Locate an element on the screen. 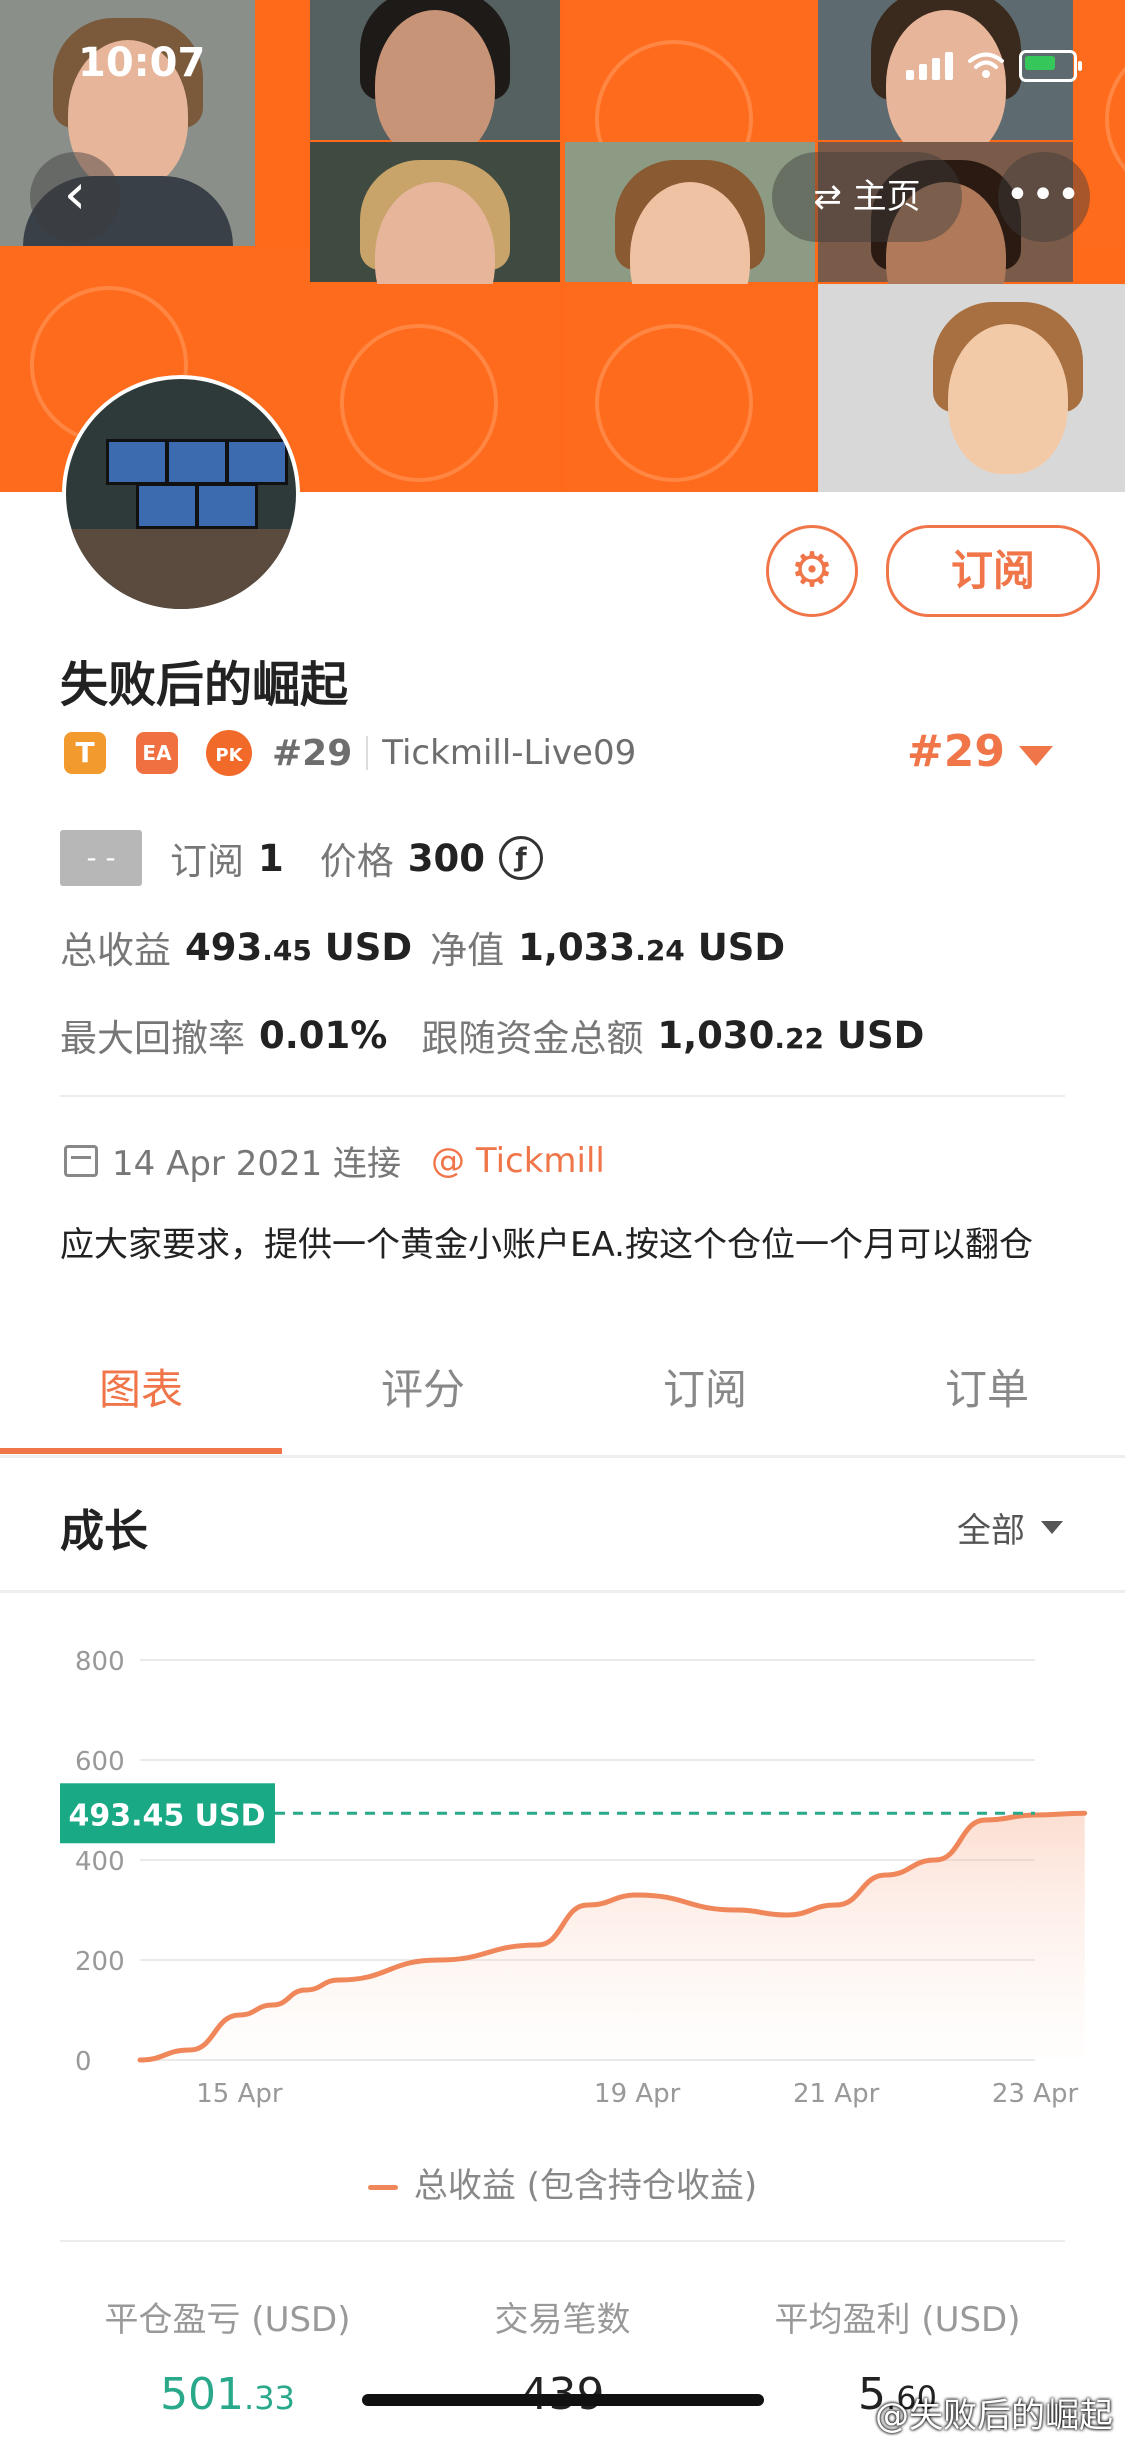 The image size is (1125, 2437). price-value: 300 is located at coordinates (446, 858).